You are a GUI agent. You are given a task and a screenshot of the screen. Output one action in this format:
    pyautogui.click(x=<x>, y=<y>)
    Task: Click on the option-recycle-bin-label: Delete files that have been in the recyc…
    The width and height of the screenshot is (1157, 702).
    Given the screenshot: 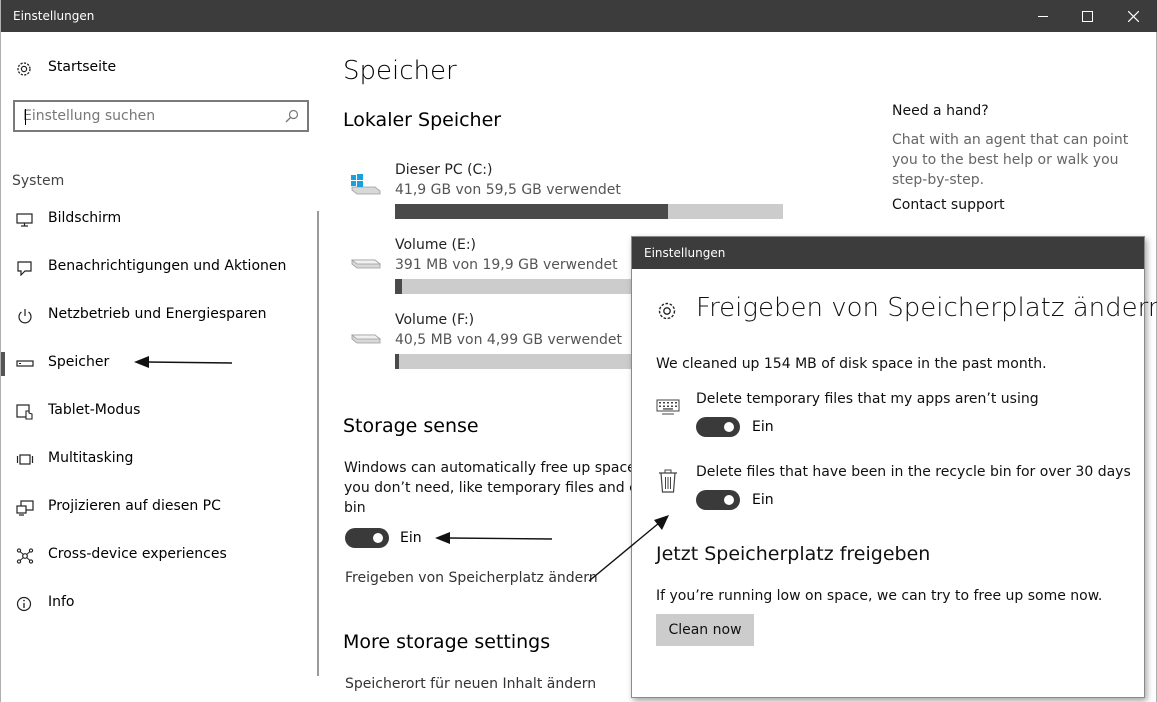 What is the action you would take?
    pyautogui.click(x=913, y=472)
    